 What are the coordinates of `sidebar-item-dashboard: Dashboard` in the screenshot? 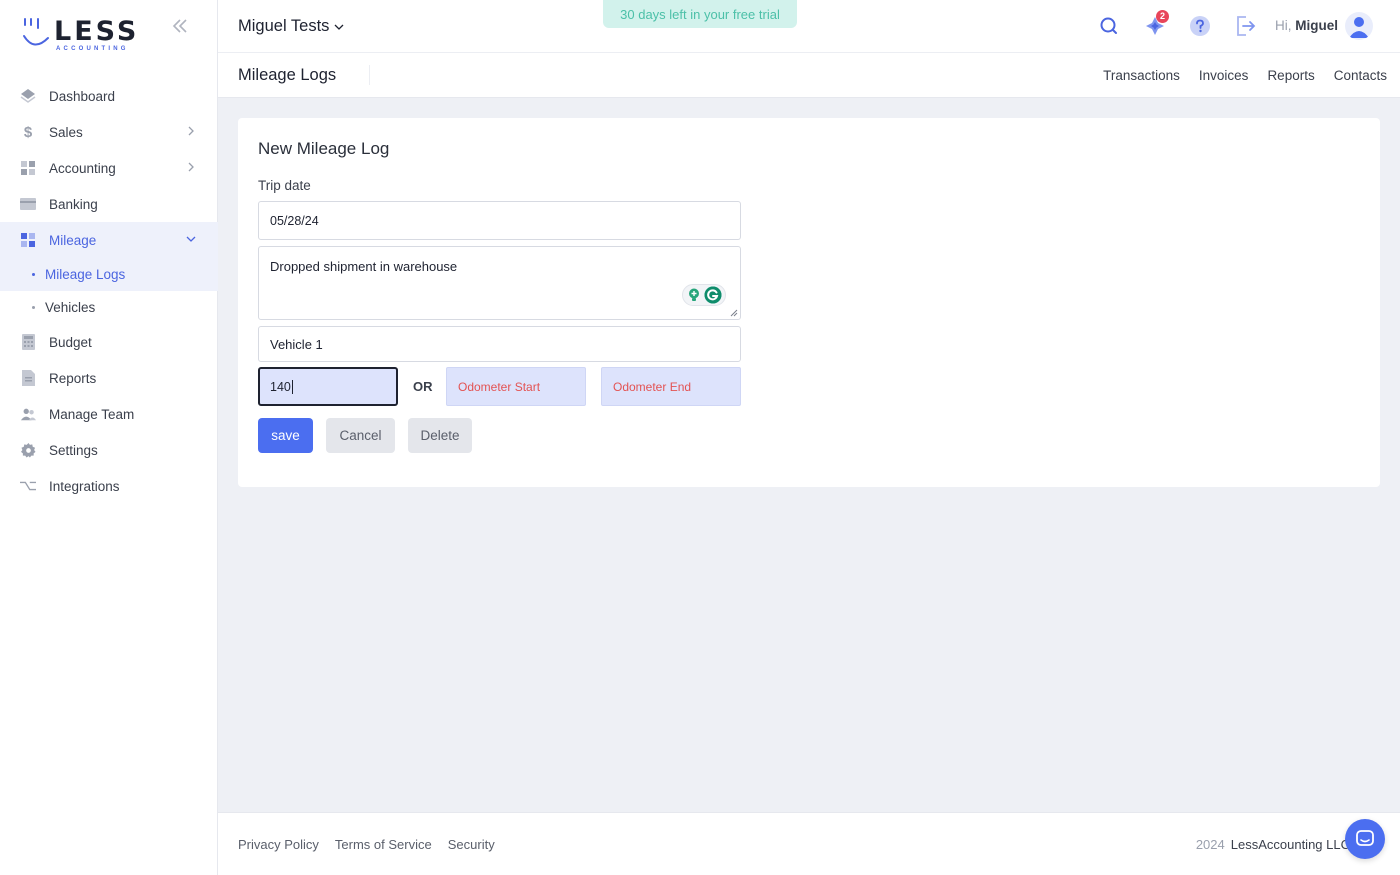 It's located at (109, 96).